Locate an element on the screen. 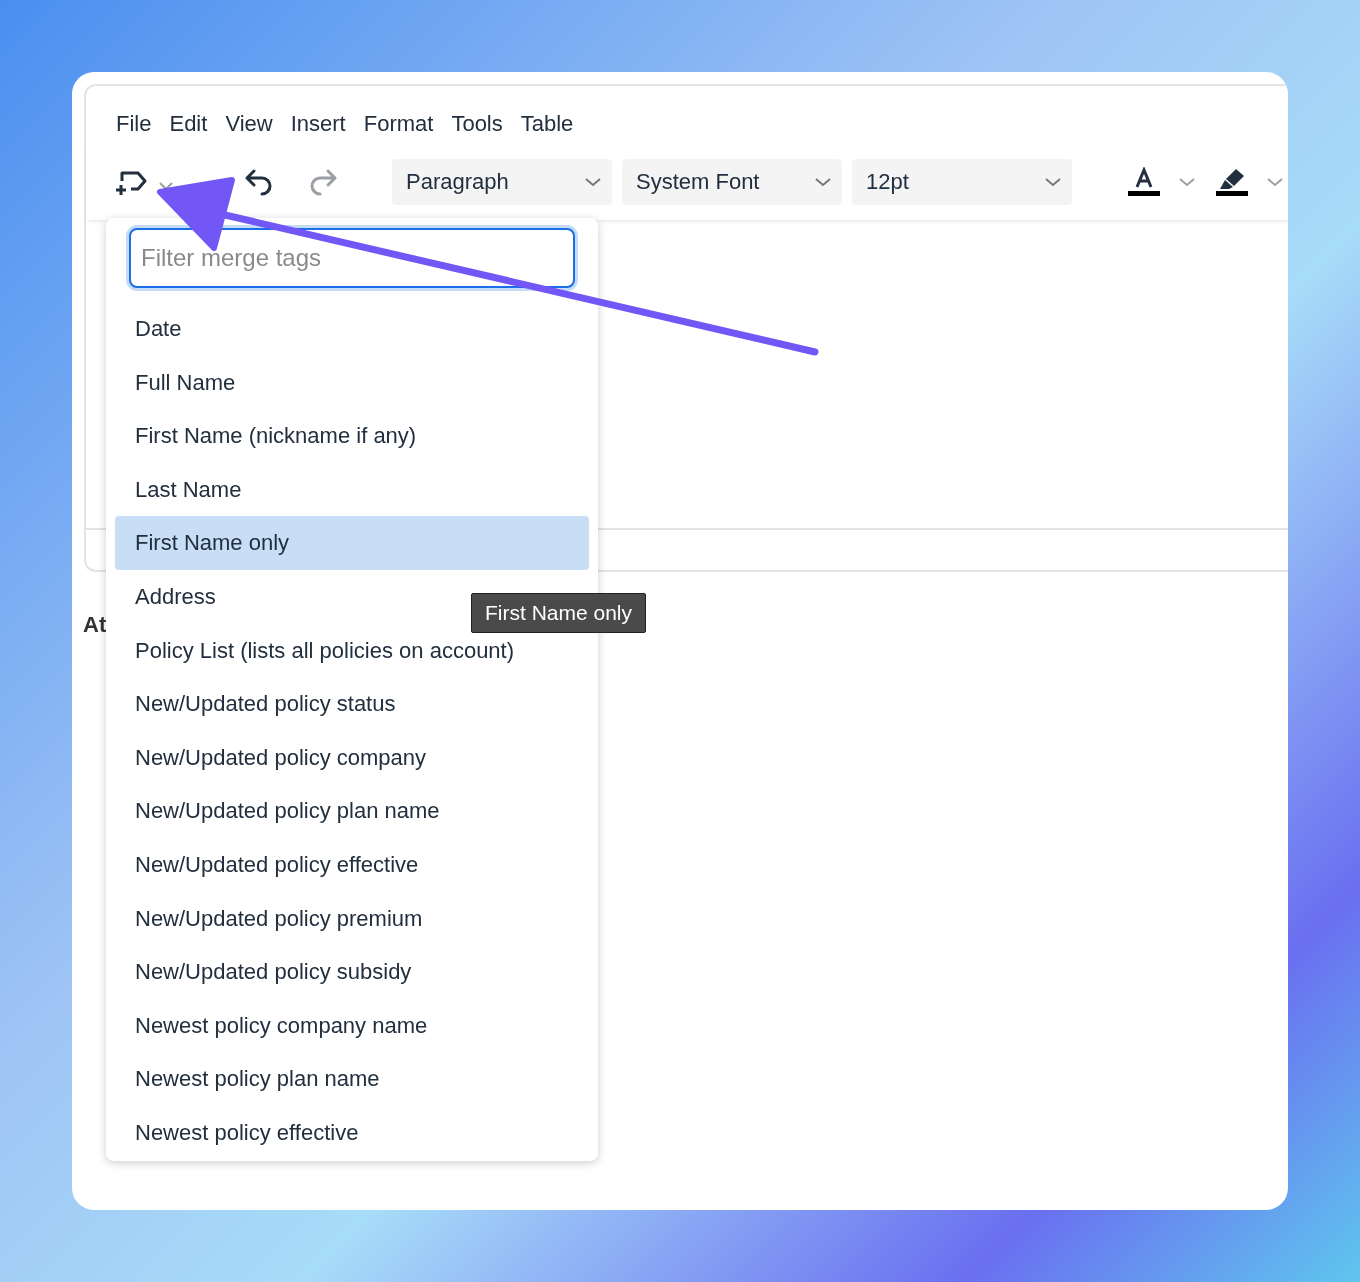 The height and width of the screenshot is (1282, 1360). text-color-button is located at coordinates (1144, 182).